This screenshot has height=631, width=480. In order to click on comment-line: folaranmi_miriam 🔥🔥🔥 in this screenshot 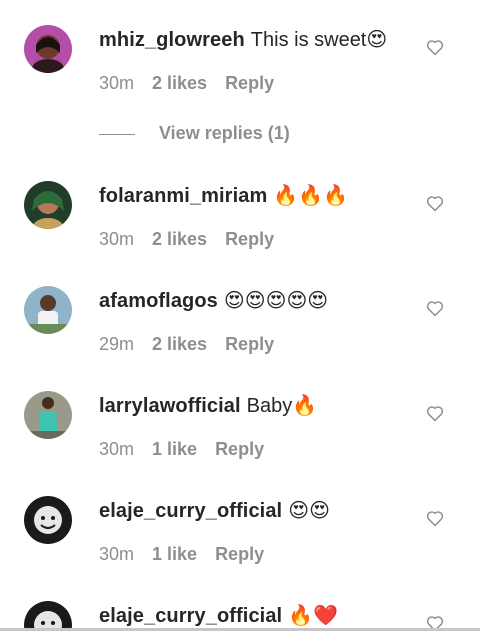, I will do `click(223, 196)`.